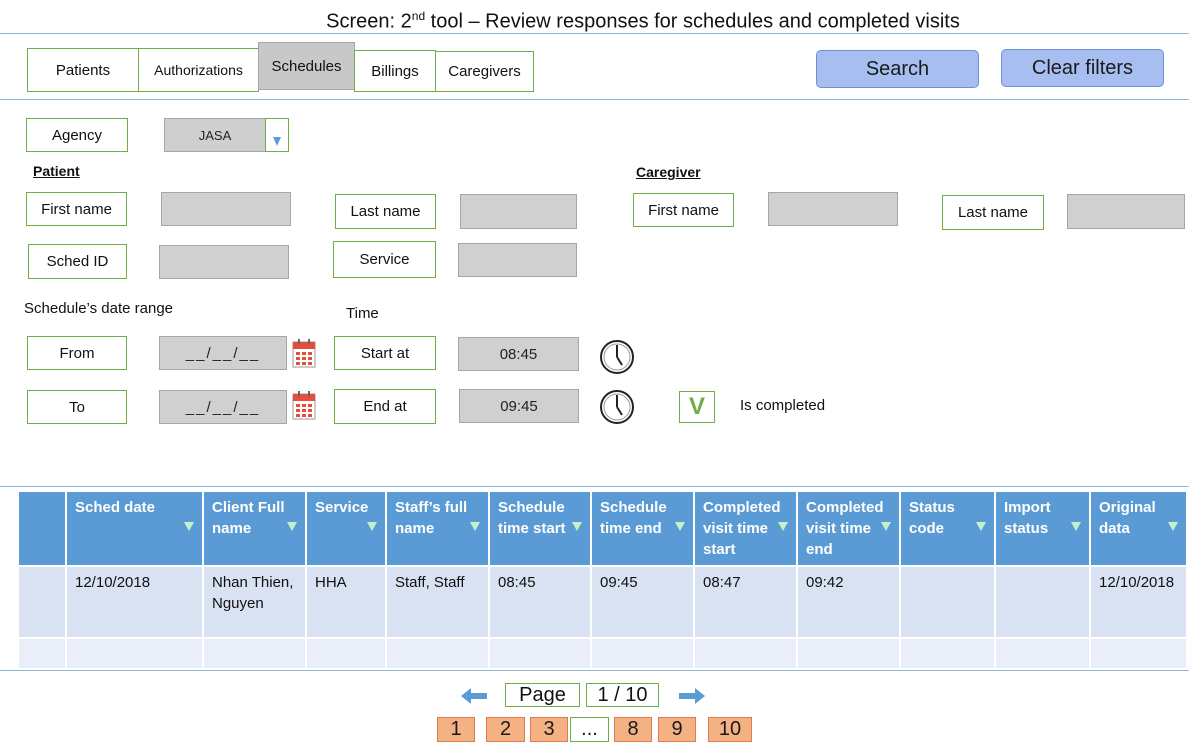 This screenshot has height=752, width=1189. Describe the element at coordinates (346, 601) in the screenshot. I see `table-cell: HHA` at that location.